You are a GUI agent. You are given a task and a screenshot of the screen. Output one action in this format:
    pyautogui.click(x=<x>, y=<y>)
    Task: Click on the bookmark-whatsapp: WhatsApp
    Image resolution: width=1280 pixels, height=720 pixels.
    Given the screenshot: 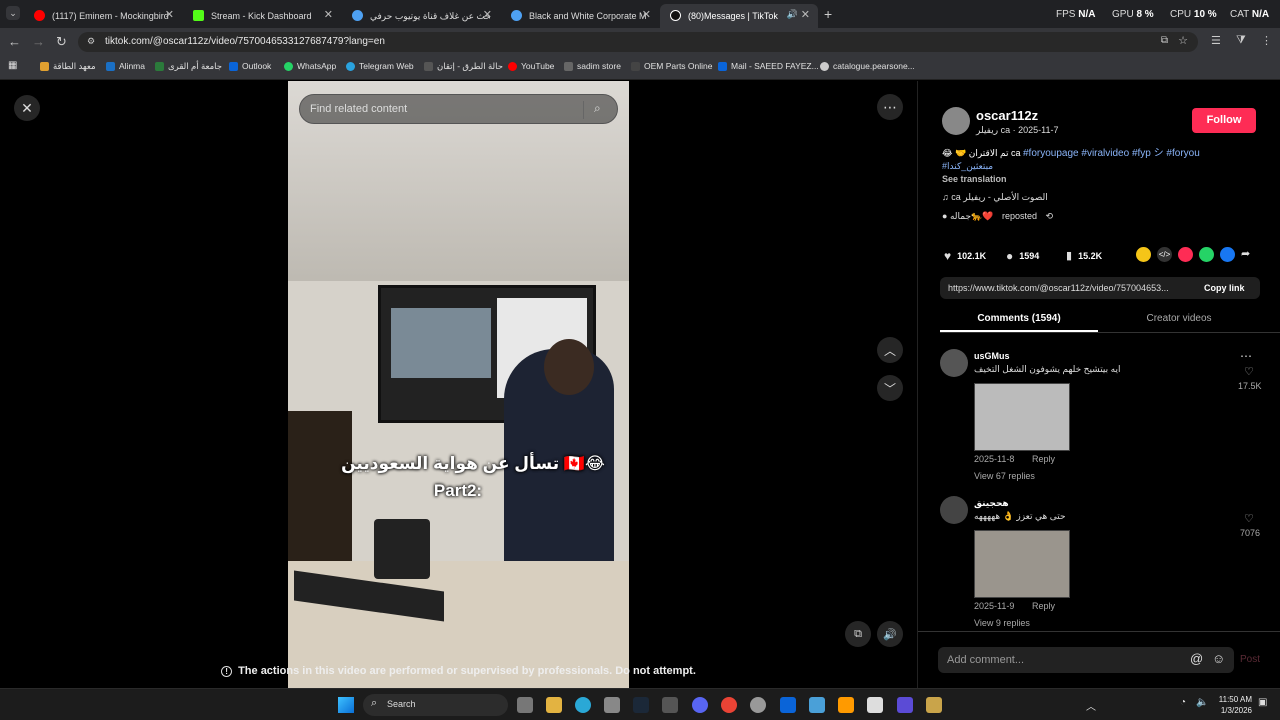 What is the action you would take?
    pyautogui.click(x=310, y=66)
    